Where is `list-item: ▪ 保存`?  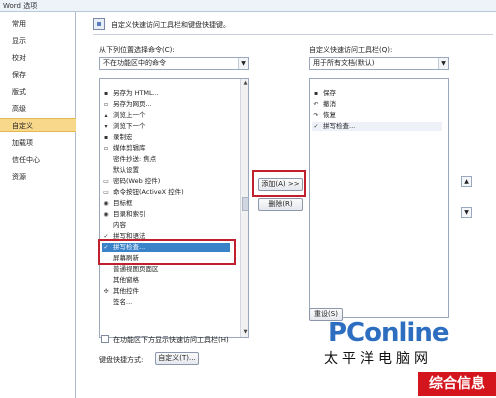
list-item: ▪ 保存 is located at coordinates (324, 93).